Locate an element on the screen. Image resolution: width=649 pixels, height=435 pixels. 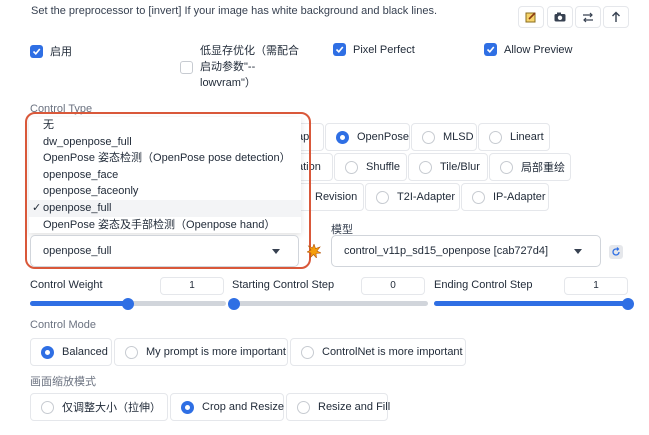
low-vram-line-3: lowvram"） is located at coordinates (228, 83).